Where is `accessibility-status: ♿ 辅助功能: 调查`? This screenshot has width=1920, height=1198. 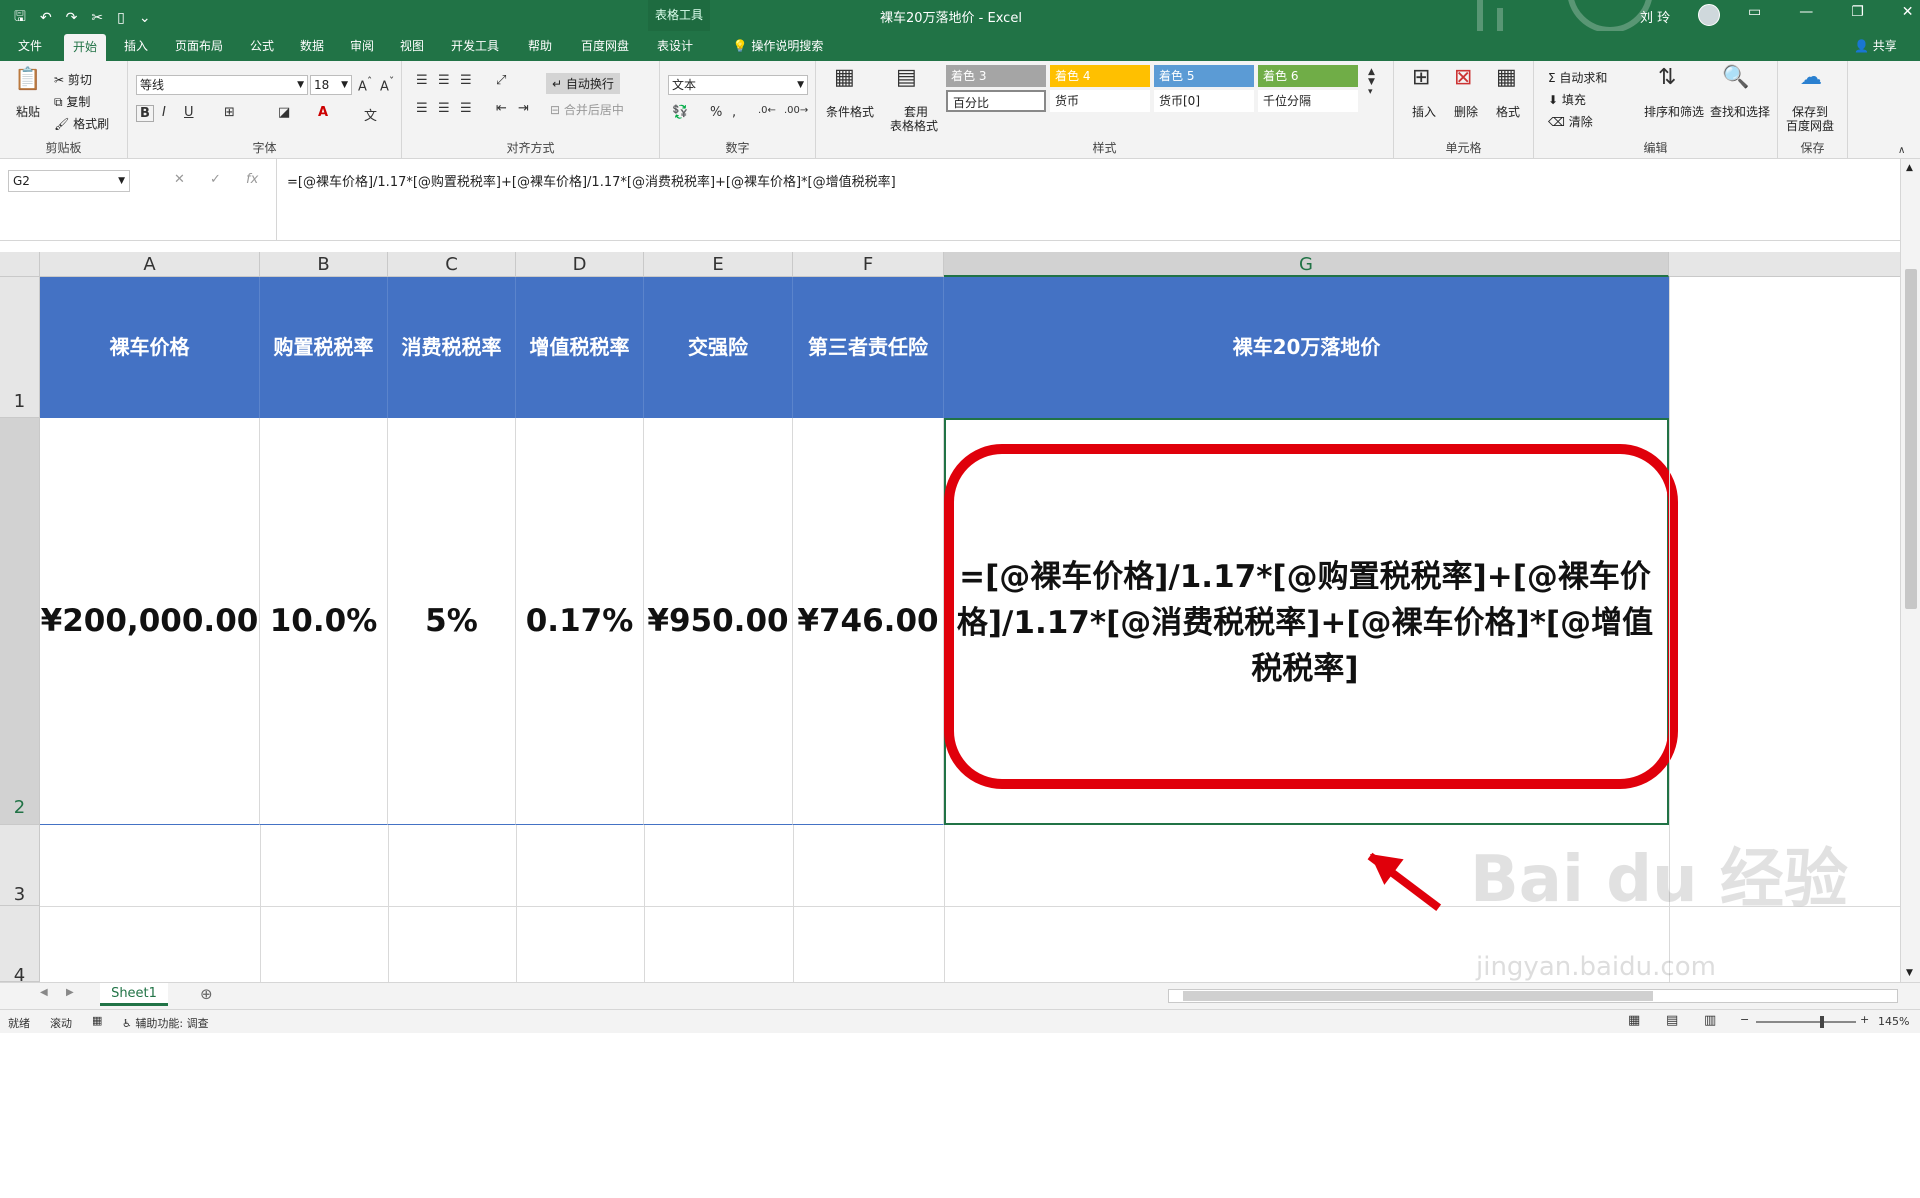 accessibility-status: ♿ 辅助功能: 调查 is located at coordinates (165, 1023).